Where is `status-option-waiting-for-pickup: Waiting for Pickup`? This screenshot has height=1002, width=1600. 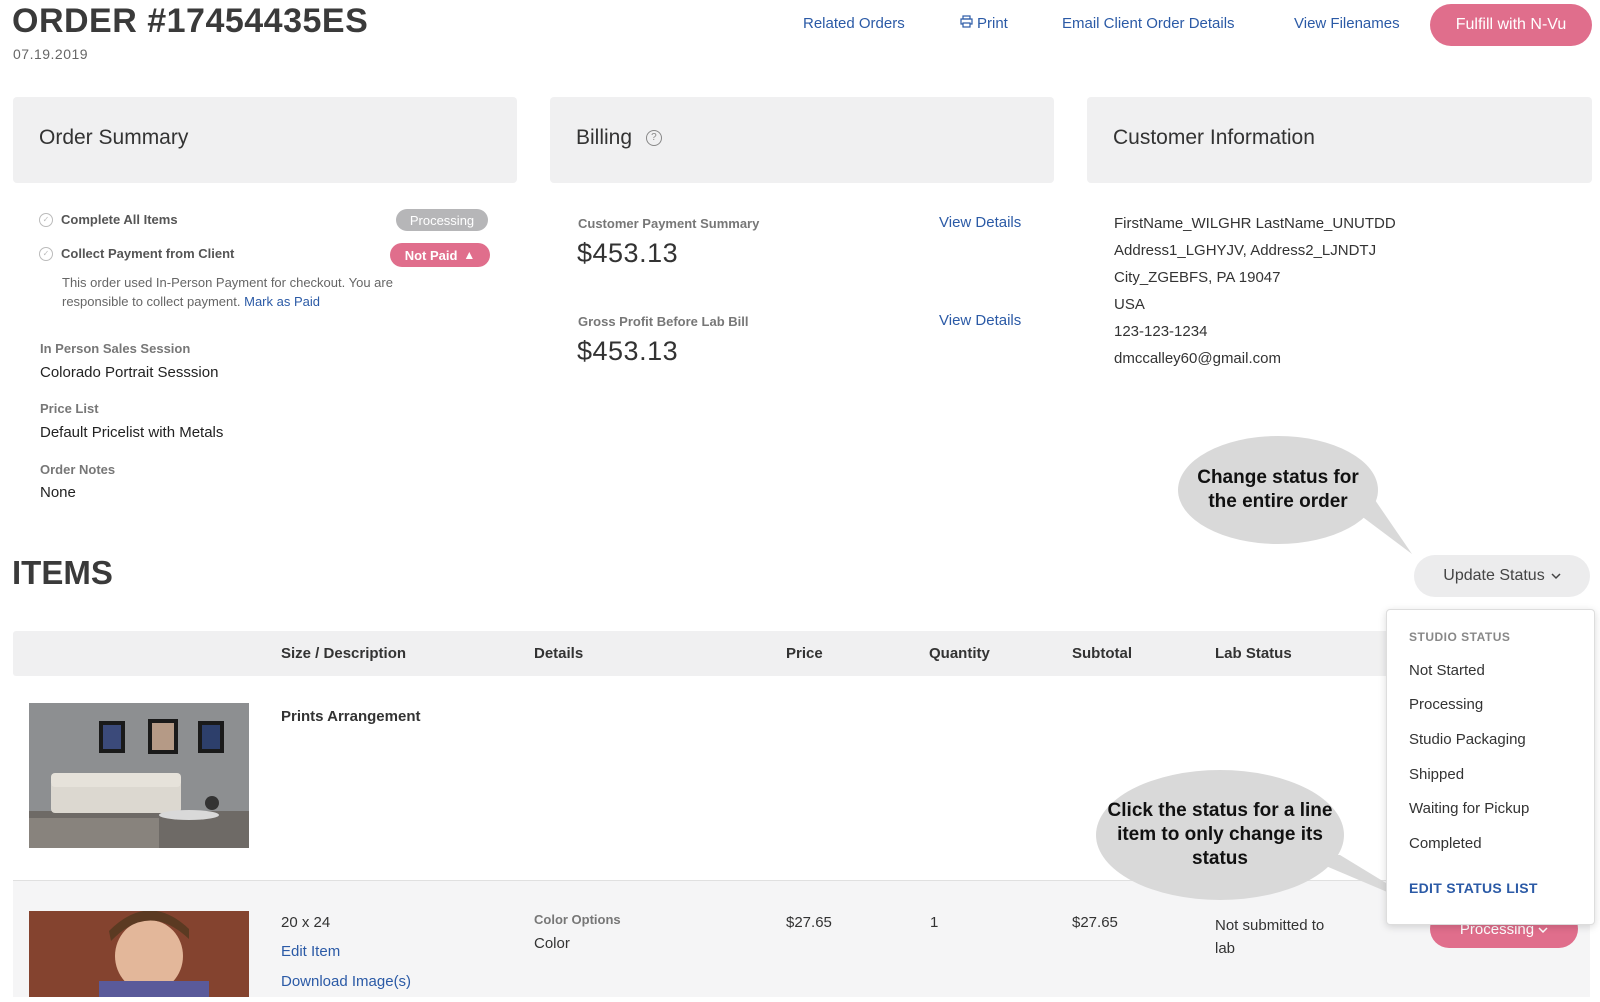
status-option-waiting-for-pickup: Waiting for Pickup is located at coordinates (1469, 808).